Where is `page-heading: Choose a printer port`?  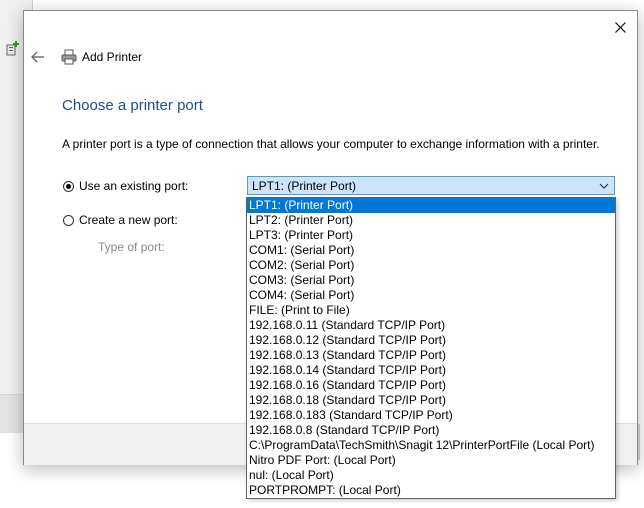 page-heading: Choose a printer port is located at coordinates (132, 105).